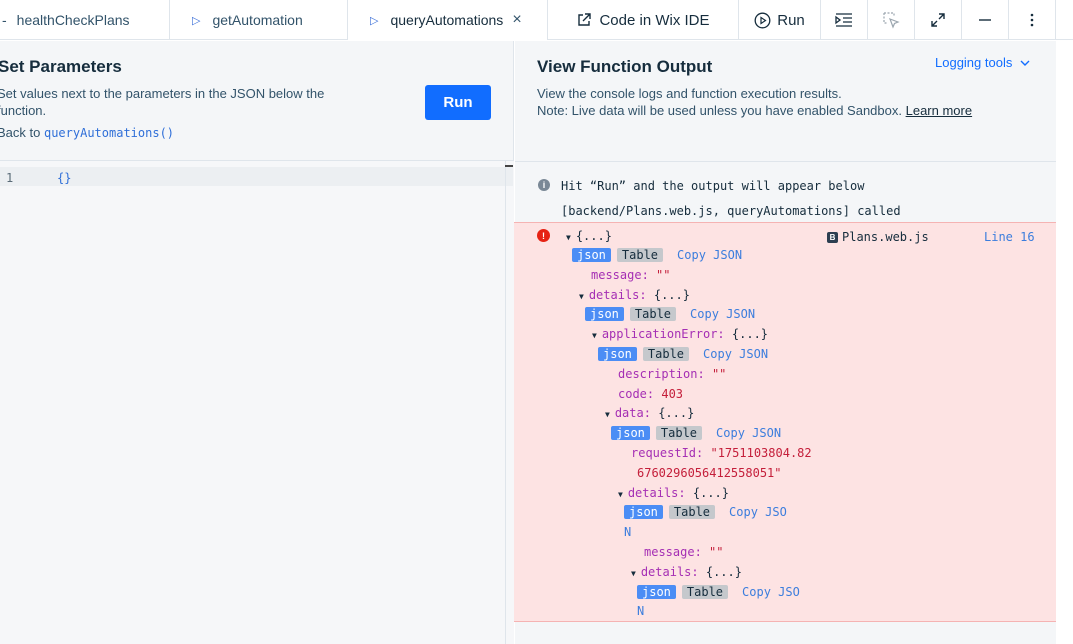 The height and width of the screenshot is (644, 1073). I want to click on indent-icon, so click(843, 20).